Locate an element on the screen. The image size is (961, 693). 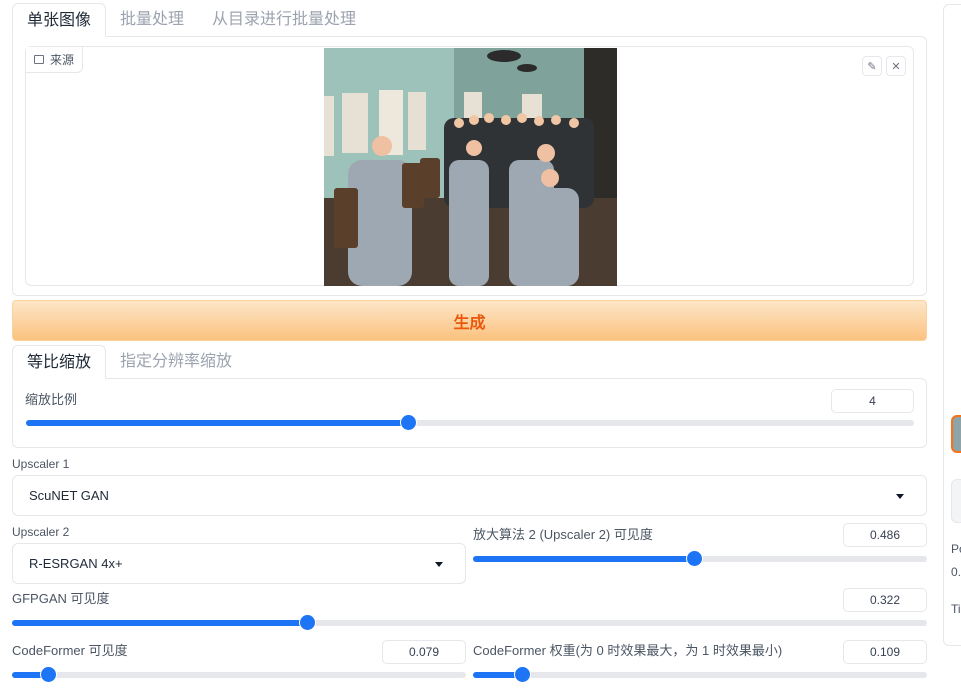
codeformer-visibility-slider is located at coordinates (239, 675).